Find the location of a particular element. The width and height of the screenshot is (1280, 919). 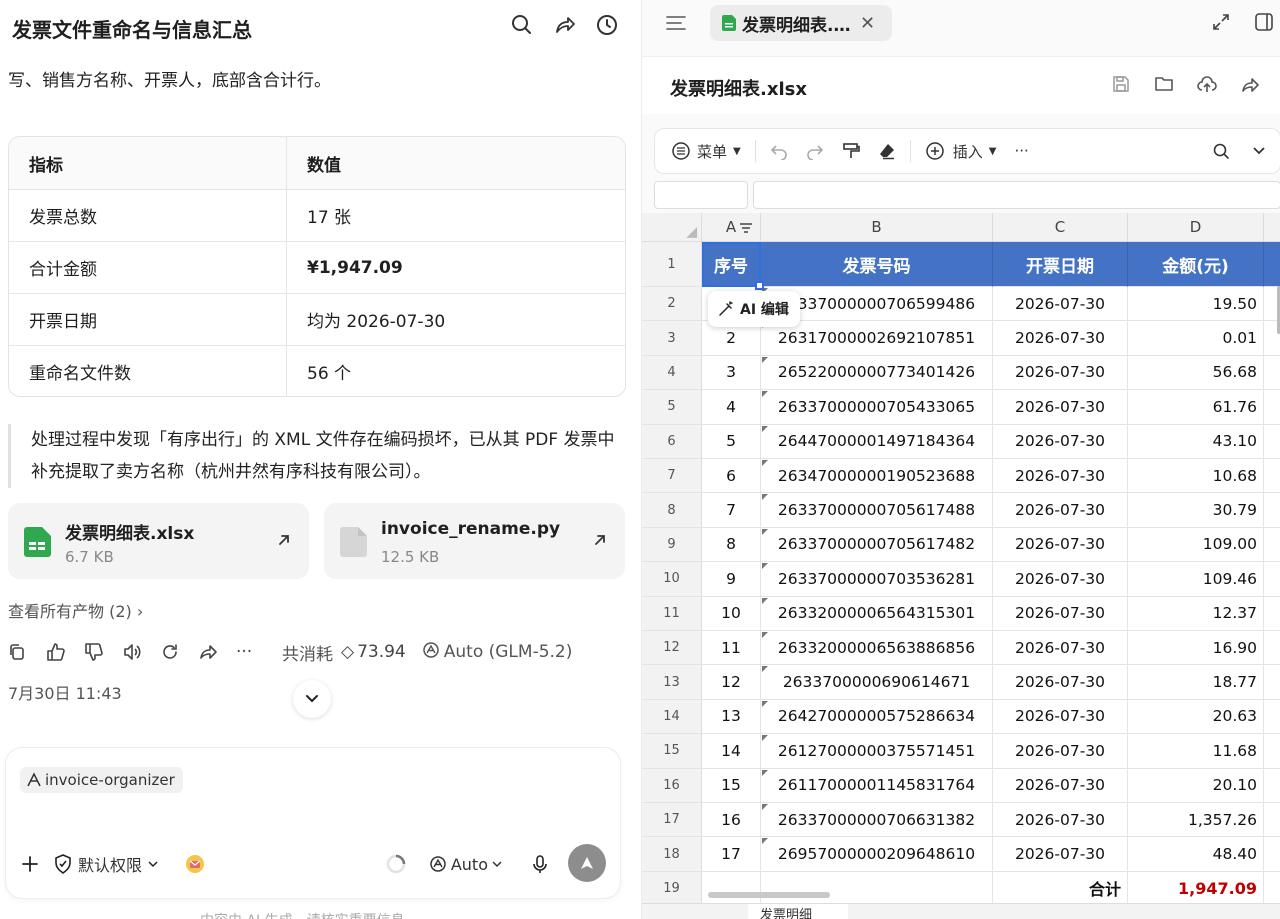

folder-icon is located at coordinates (1164, 84).